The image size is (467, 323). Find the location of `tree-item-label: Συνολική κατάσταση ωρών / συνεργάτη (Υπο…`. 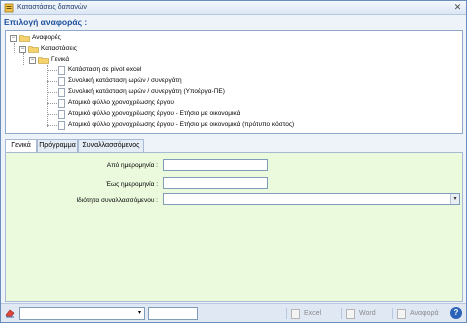

tree-item-label: Συνολική κατάσταση ωρών / συνεργάτη (Υπο… is located at coordinates (146, 91).